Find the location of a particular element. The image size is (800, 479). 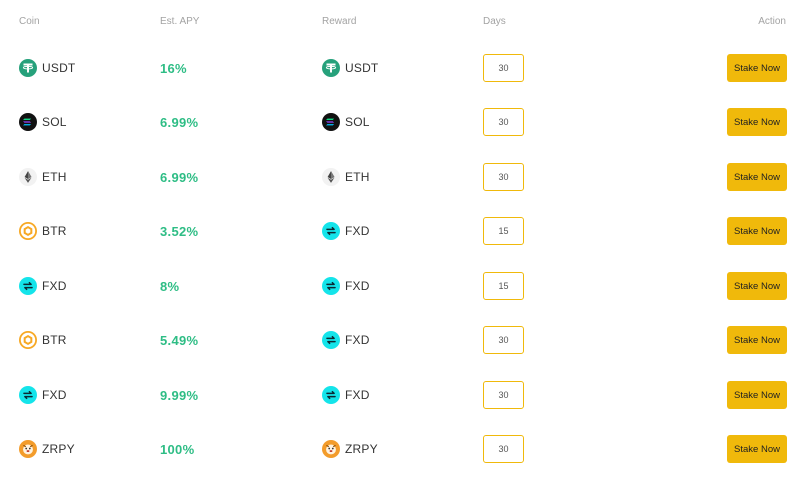

reward-symbol: ZRPY is located at coordinates (361, 449).